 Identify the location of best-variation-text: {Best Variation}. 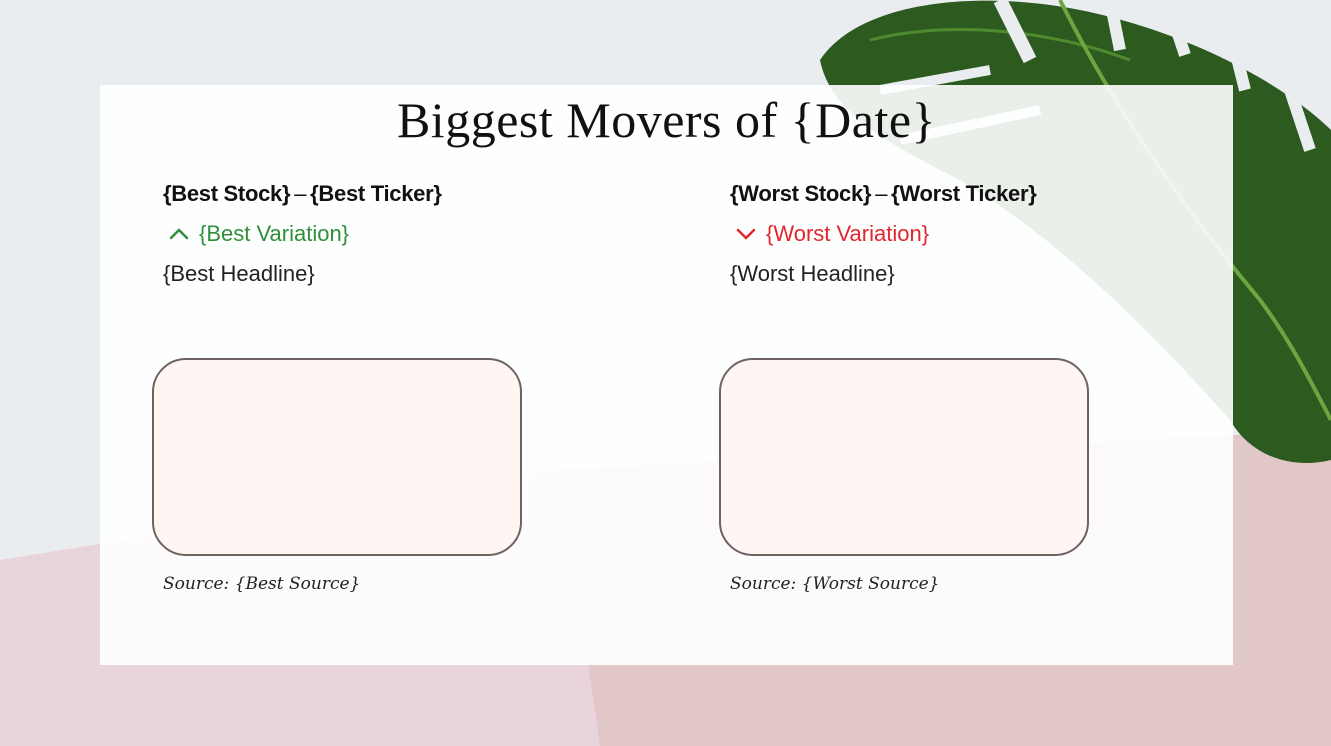
(274, 233).